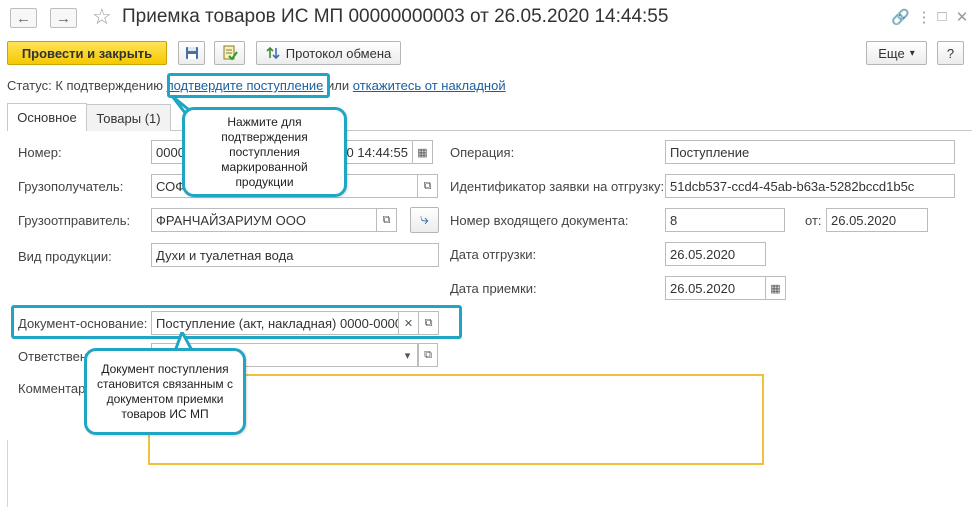 The image size is (978, 507). I want to click on link-icon: 🔗, so click(900, 17).